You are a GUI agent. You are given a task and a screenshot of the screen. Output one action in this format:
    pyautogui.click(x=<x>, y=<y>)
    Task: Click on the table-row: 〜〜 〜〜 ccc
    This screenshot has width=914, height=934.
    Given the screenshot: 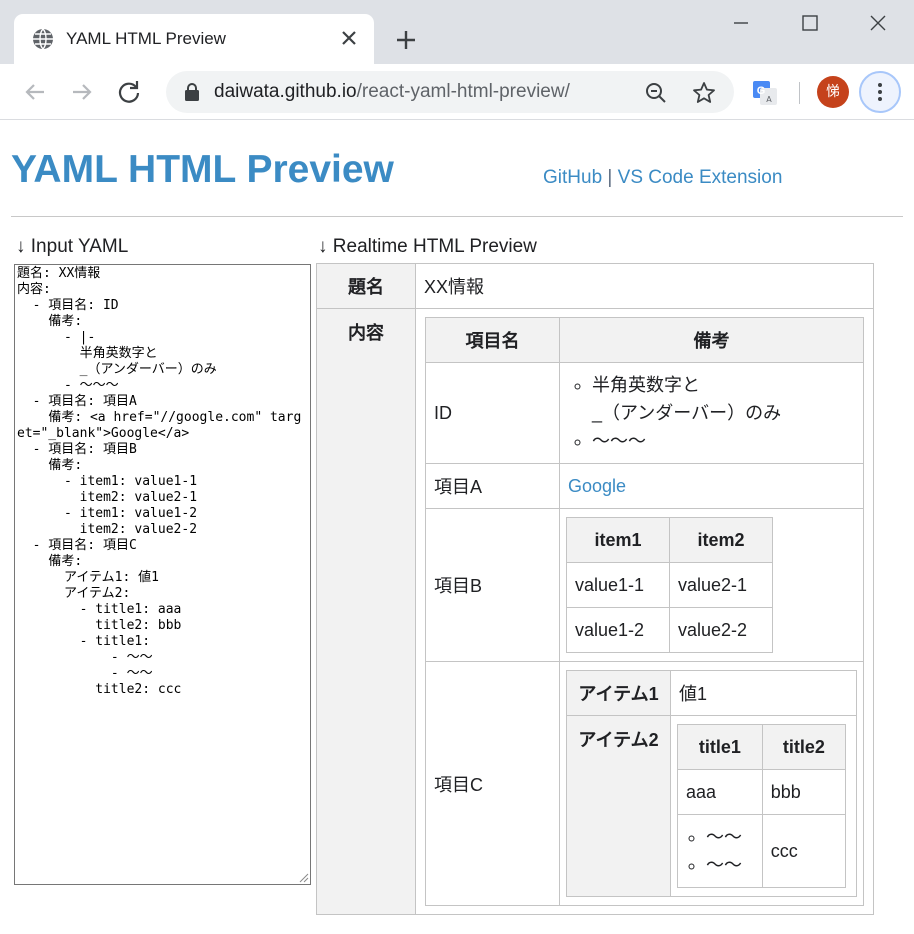 What is the action you would take?
    pyautogui.click(x=762, y=851)
    